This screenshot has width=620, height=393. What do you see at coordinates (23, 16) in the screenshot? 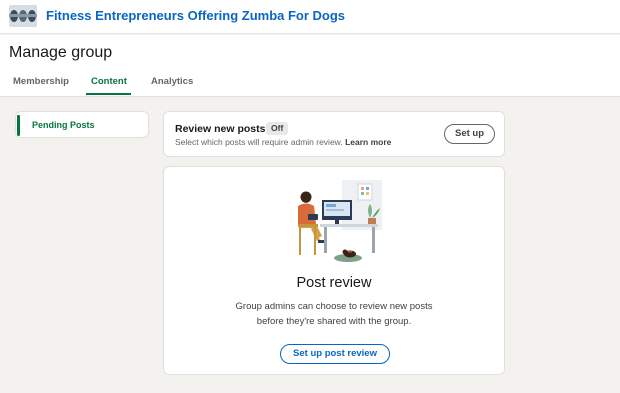
I see `group-logo-icon` at bounding box center [23, 16].